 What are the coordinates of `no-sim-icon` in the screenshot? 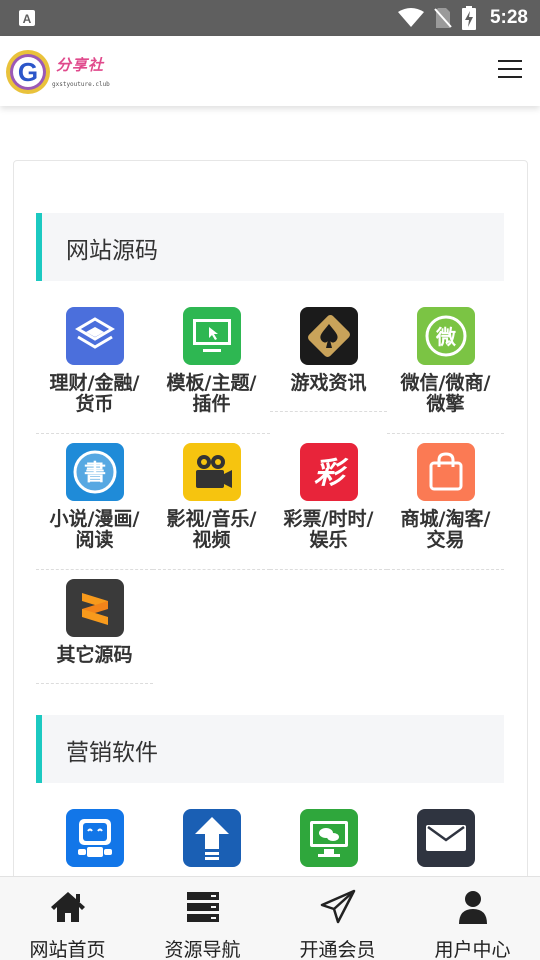 It's located at (443, 18).